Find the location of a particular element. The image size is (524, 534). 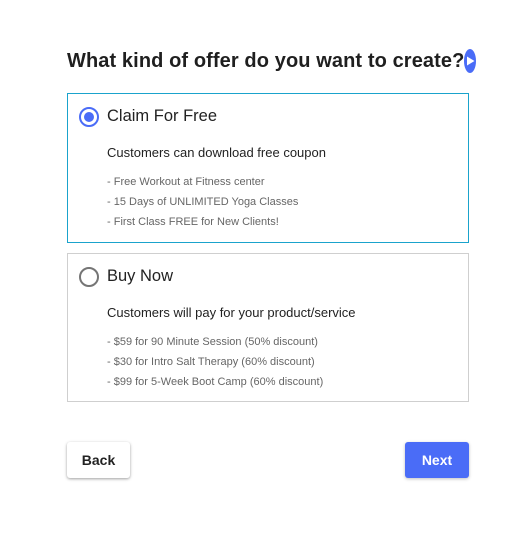

option-label: Claim For Free is located at coordinates (162, 116).